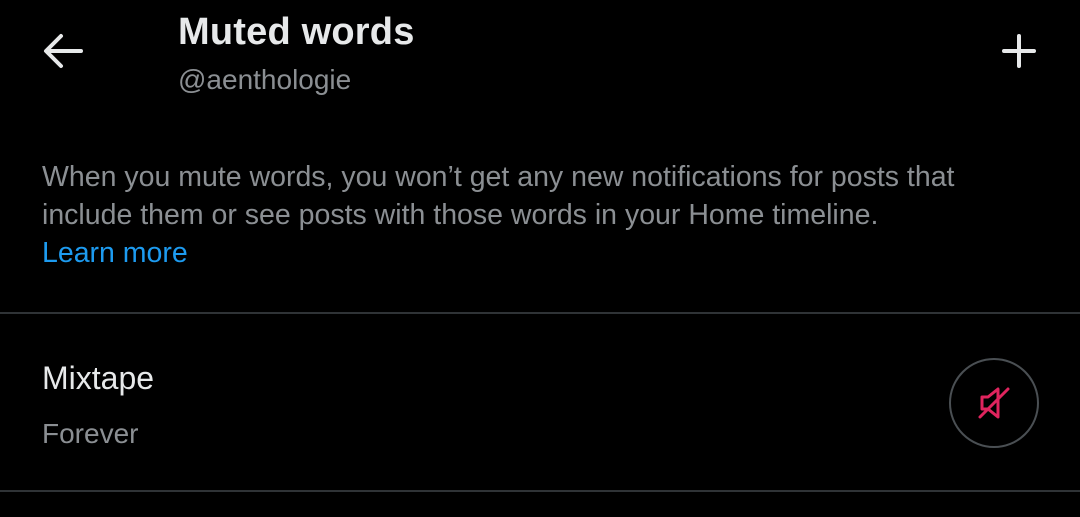  What do you see at coordinates (296, 32) in the screenshot?
I see `page-title: Muted words` at bounding box center [296, 32].